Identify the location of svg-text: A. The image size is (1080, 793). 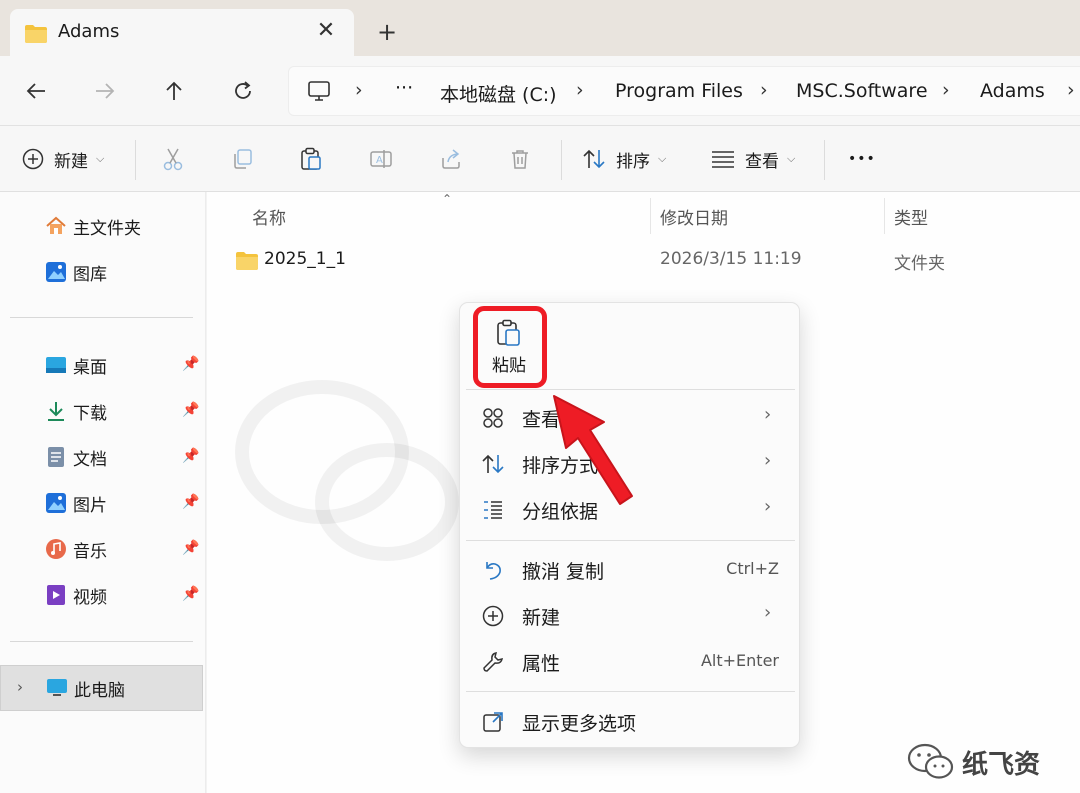
(379, 160).